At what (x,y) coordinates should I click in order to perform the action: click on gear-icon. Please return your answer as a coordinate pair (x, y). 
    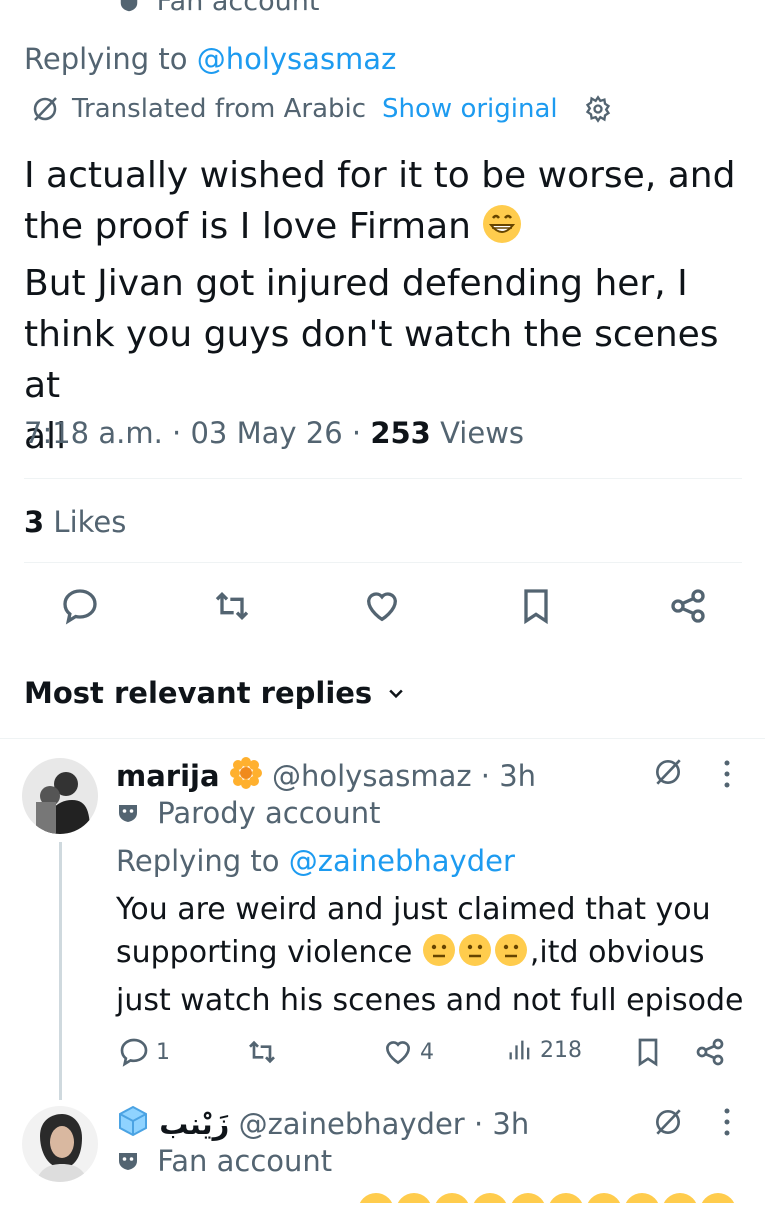
    Looking at the image, I should click on (598, 109).